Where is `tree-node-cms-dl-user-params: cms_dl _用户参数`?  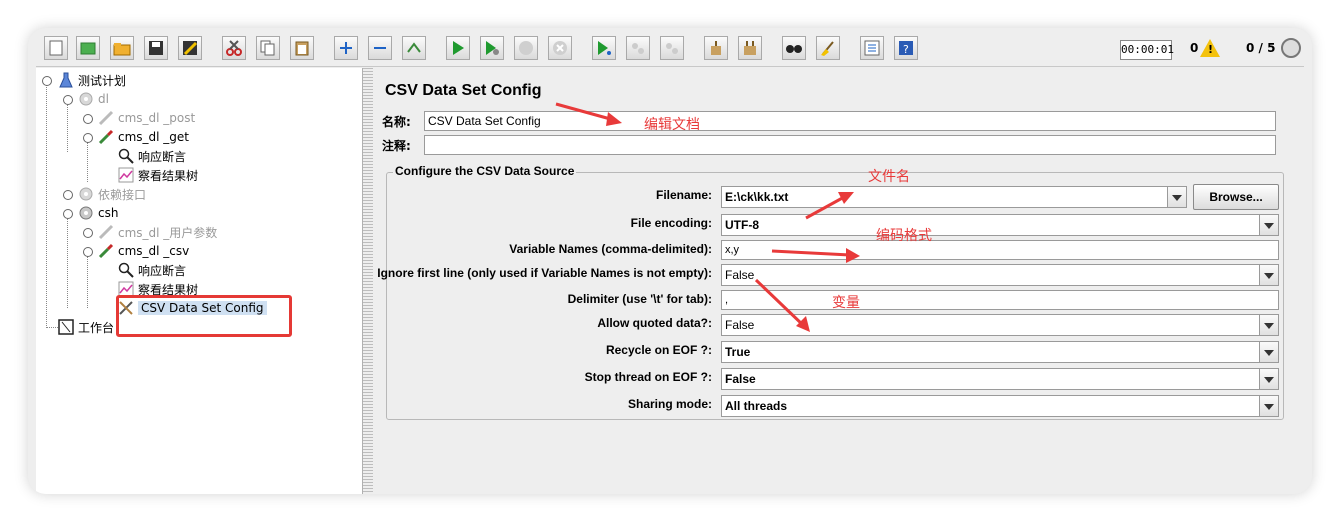
tree-node-cms-dl-user-params: cms_dl _用户参数 is located at coordinates (157, 232).